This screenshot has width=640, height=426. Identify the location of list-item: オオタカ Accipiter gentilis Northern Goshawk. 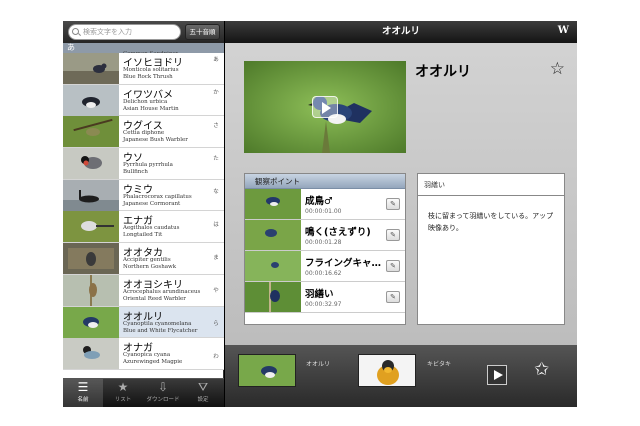
(143, 259).